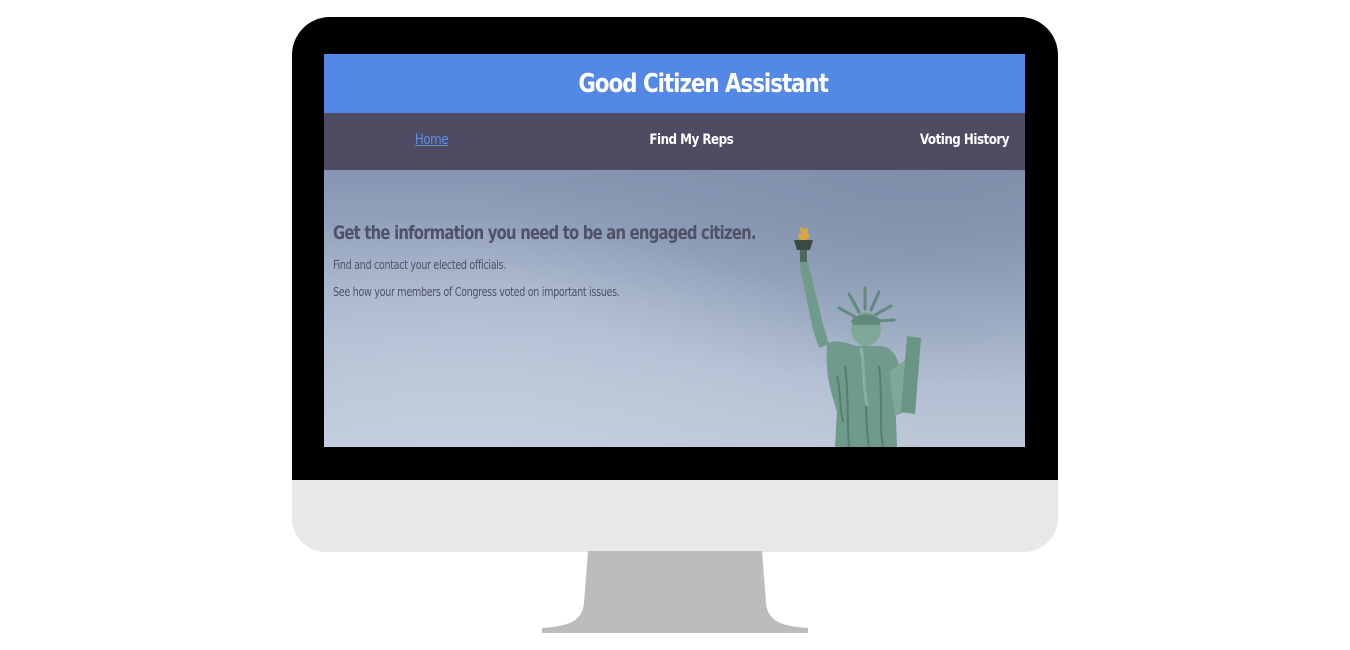 Image resolution: width=1350 pixels, height=650 pixels. Describe the element at coordinates (432, 140) in the screenshot. I see `nav-link-home: Home` at that location.